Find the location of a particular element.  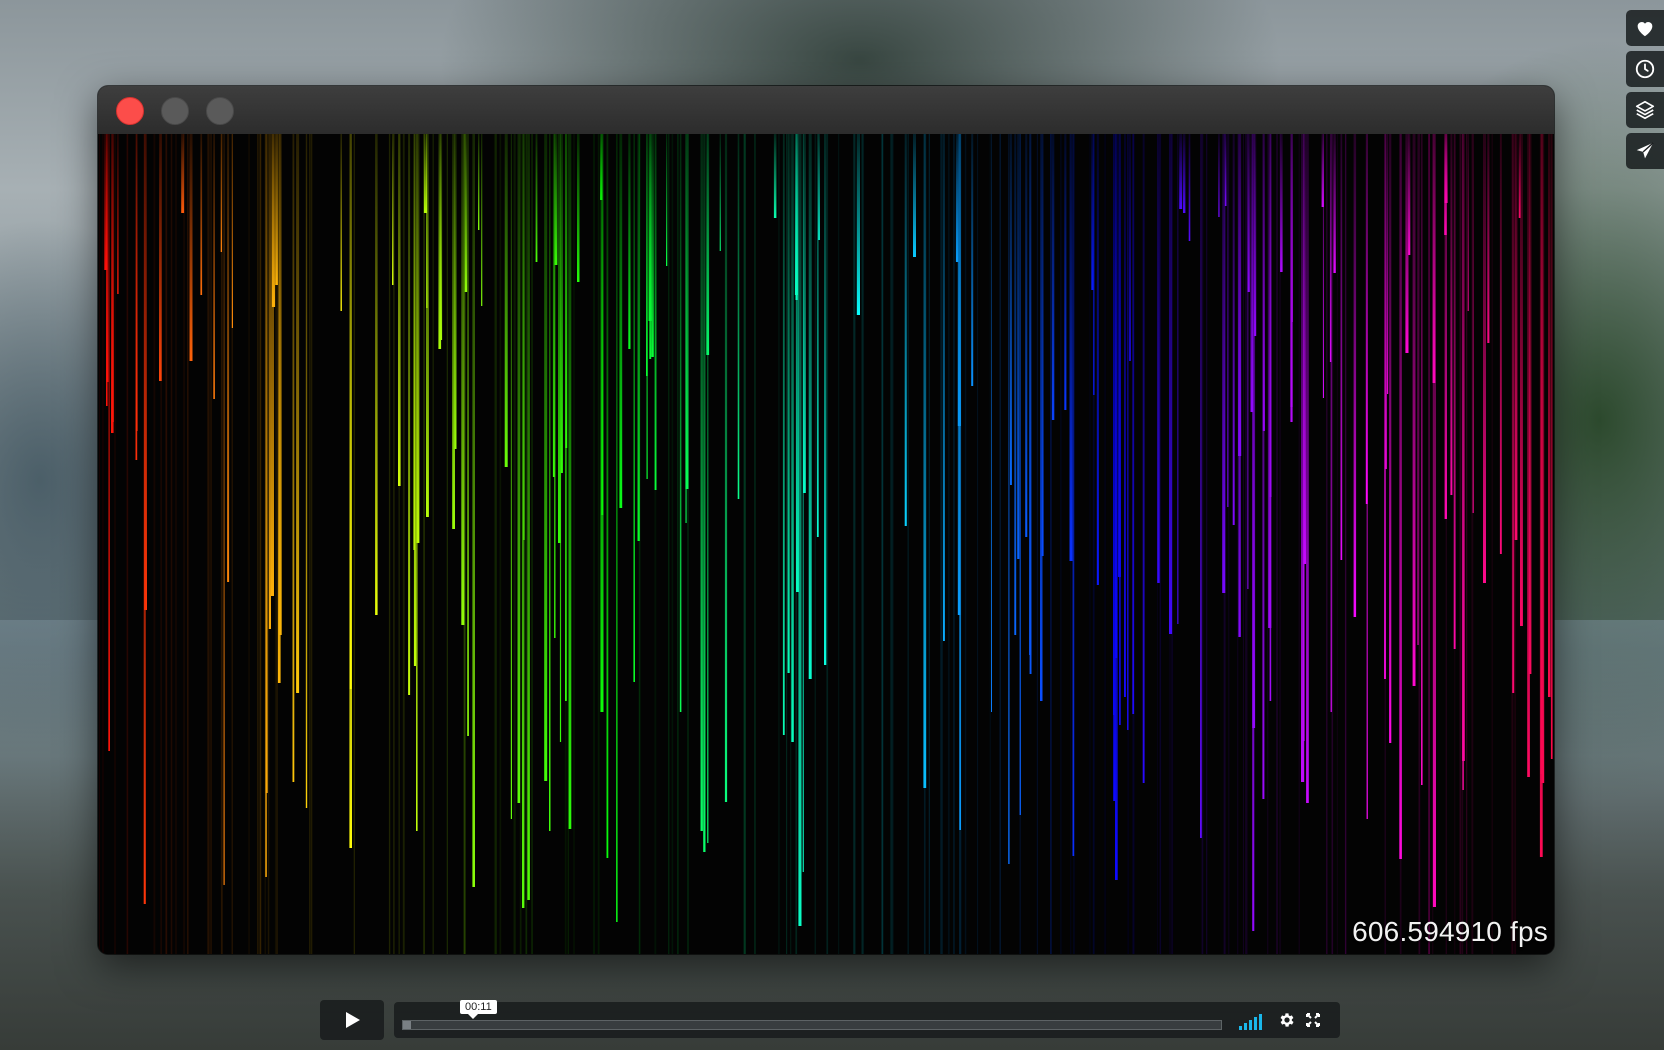

watch-later-button is located at coordinates (1645, 69).